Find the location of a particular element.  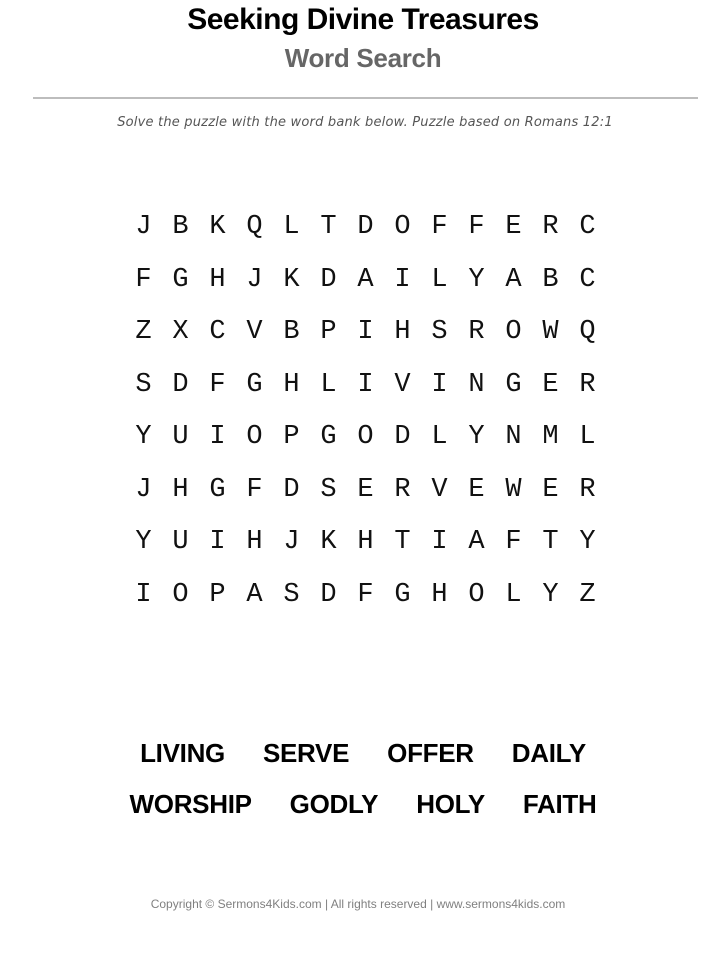

word-bank-item: GODLY is located at coordinates (334, 804).